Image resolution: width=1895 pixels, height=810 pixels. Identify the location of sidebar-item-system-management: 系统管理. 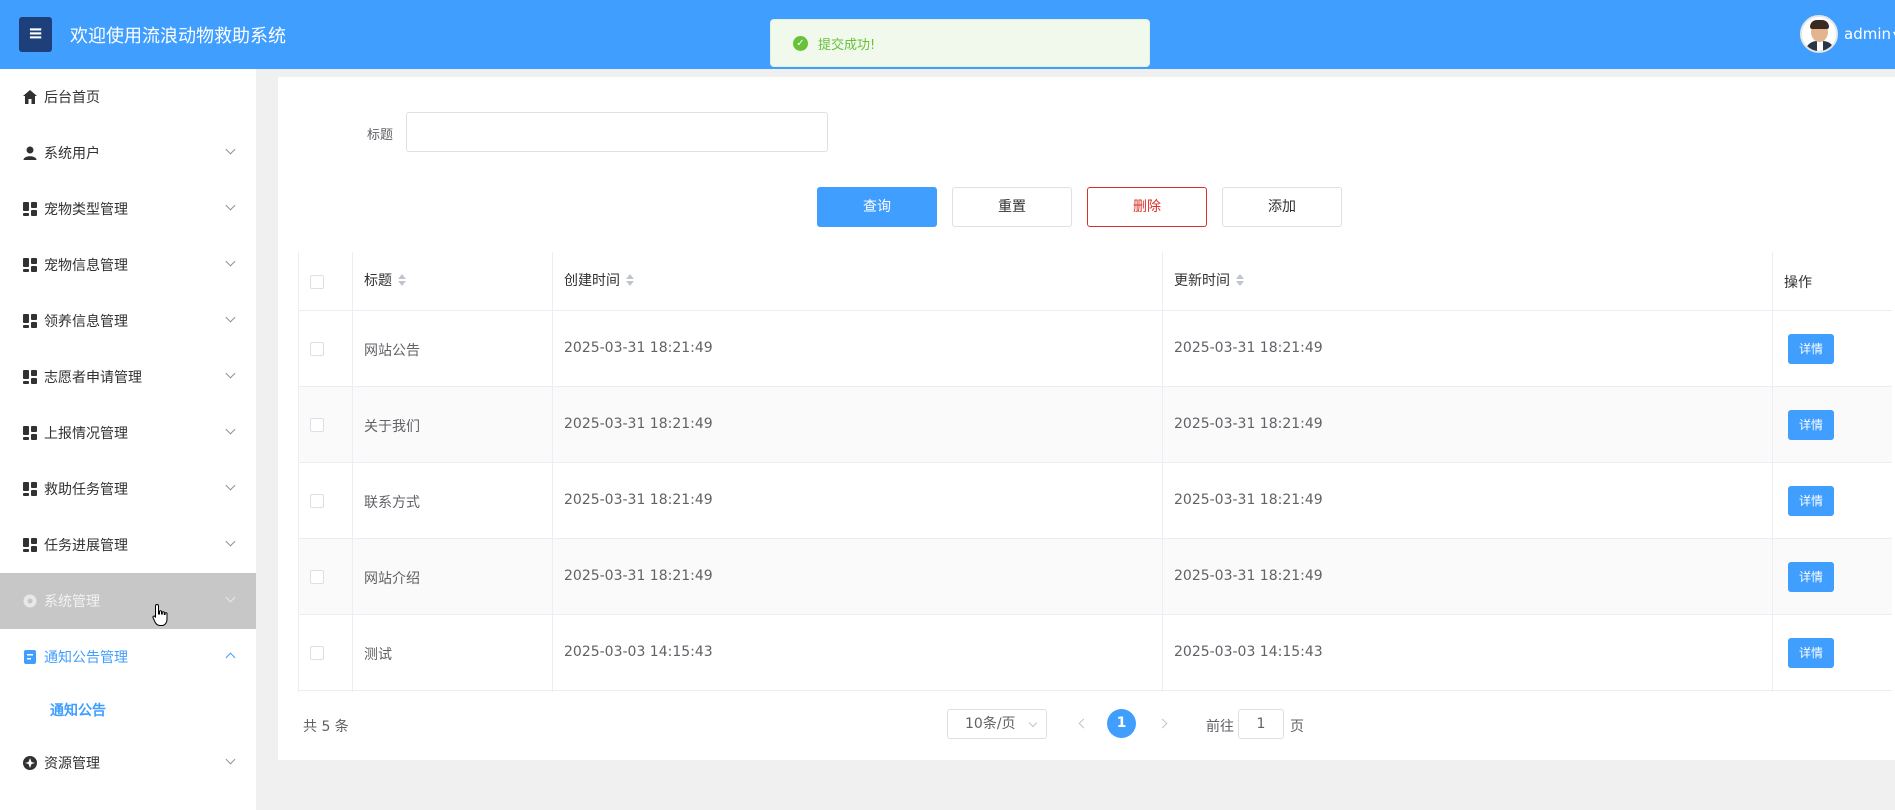
(128, 601).